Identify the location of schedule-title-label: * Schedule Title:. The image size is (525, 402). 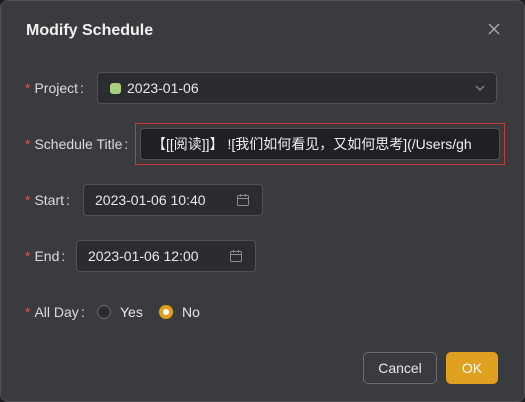
(77, 144).